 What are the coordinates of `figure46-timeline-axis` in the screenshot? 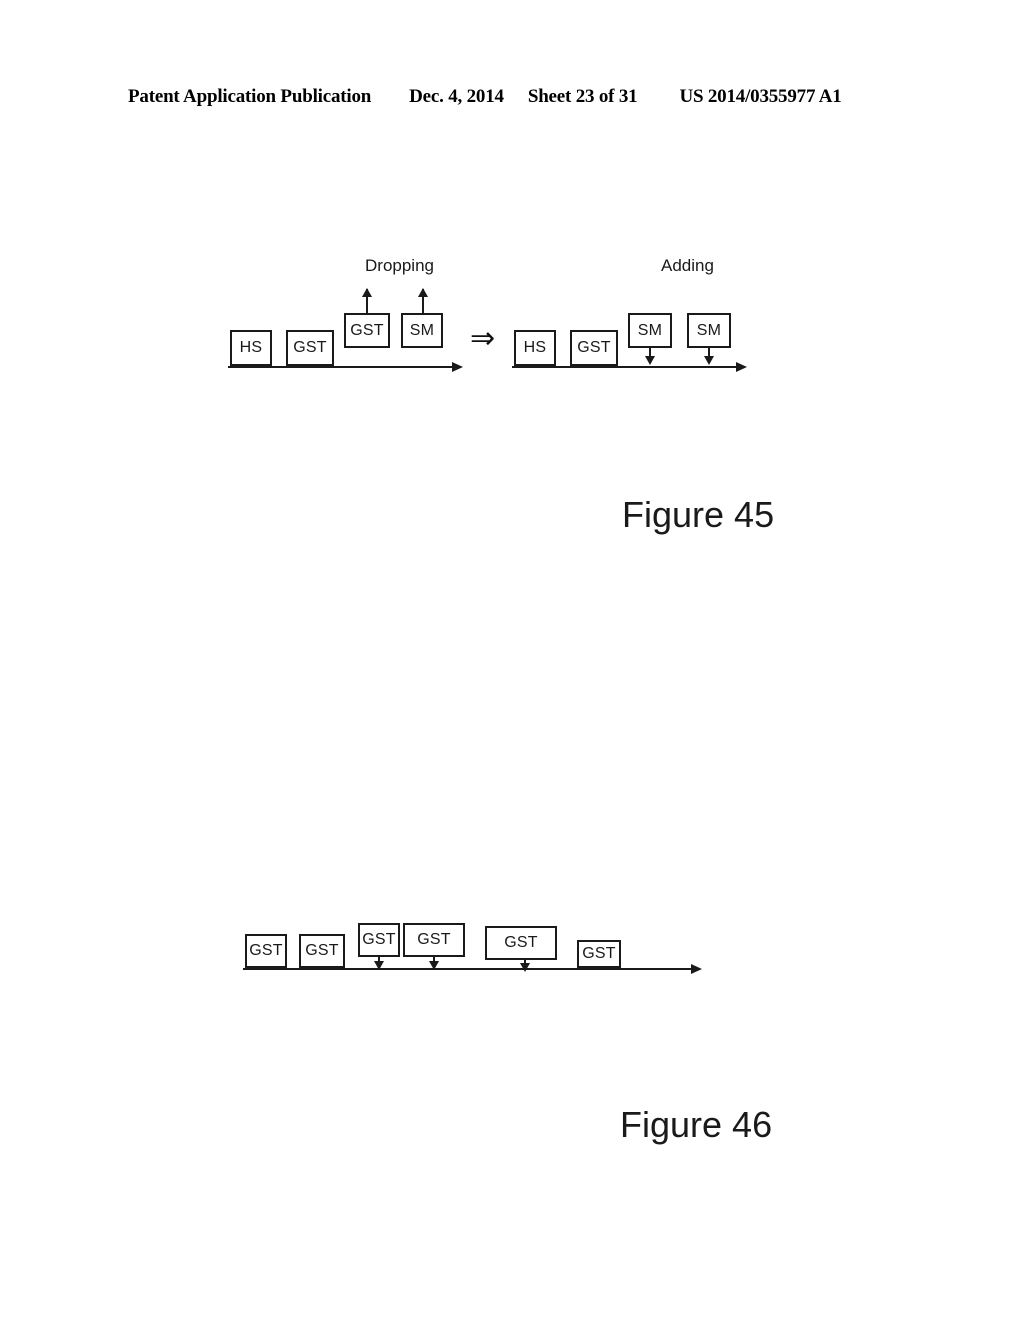 It's located at (468, 969).